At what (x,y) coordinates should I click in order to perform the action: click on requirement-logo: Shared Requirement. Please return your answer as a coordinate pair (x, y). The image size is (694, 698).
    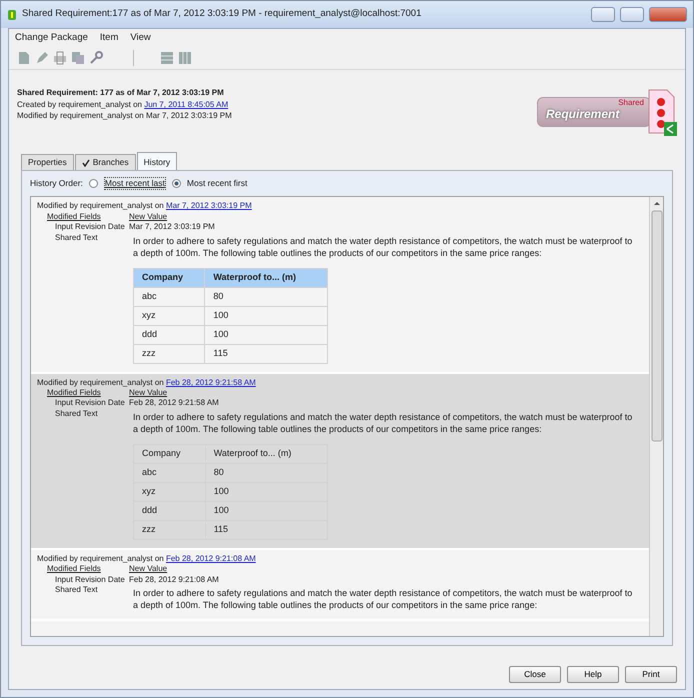
    Looking at the image, I should click on (594, 112).